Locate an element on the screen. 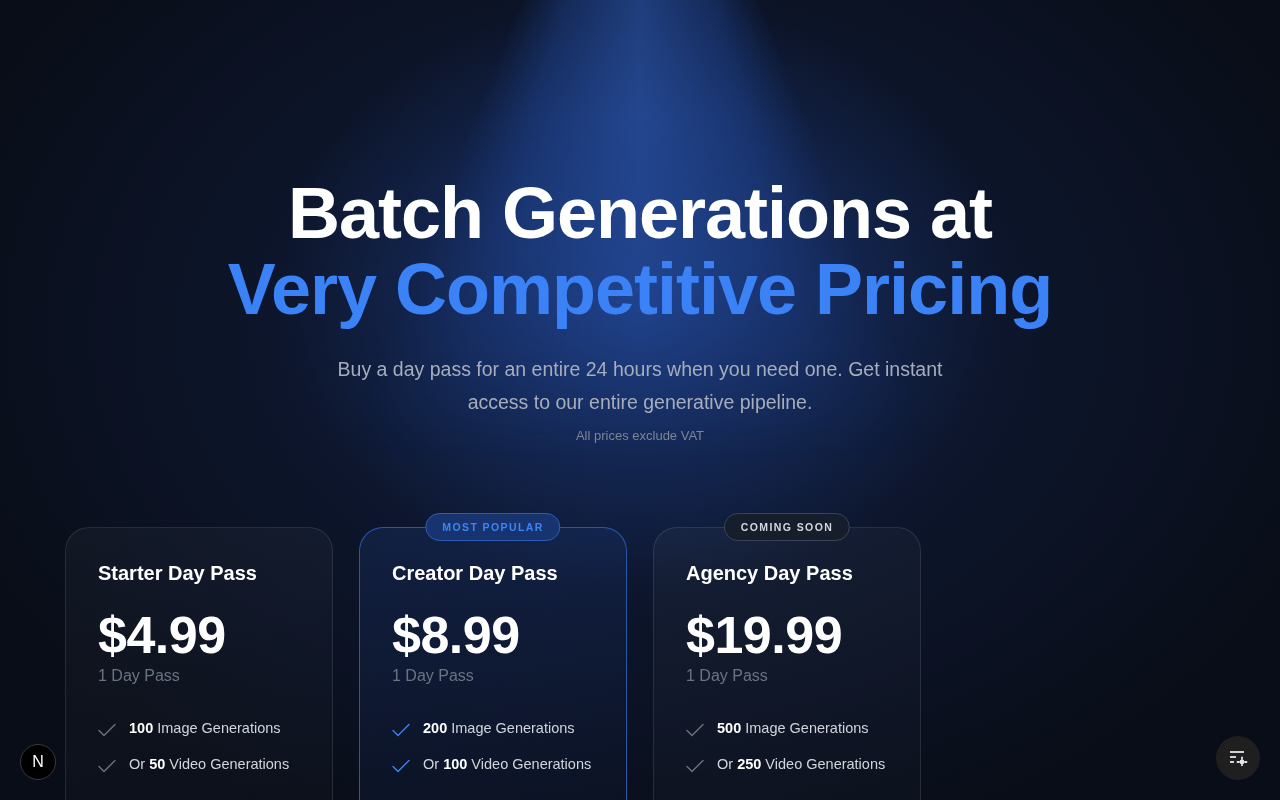 Image resolution: width=1280 pixels, height=800 pixels. pricing-note: All prices exclude VAT is located at coordinates (640, 436).